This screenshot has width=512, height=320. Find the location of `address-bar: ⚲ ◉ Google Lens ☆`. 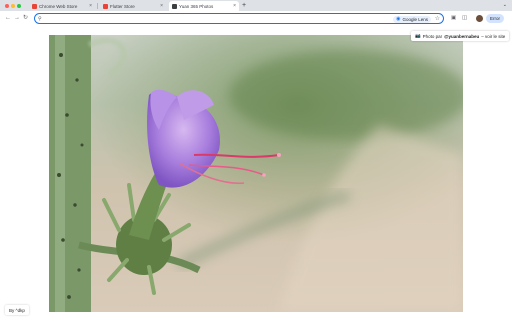

address-bar: ⚲ ◉ Google Lens ☆ is located at coordinates (239, 18).